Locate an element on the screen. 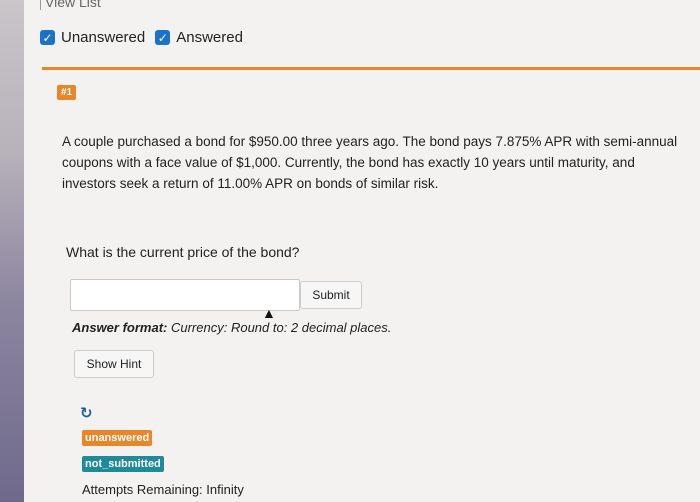 This screenshot has width=700, height=502. filter-bar: ✓ Unanswered ✓ Answered is located at coordinates (144, 37).